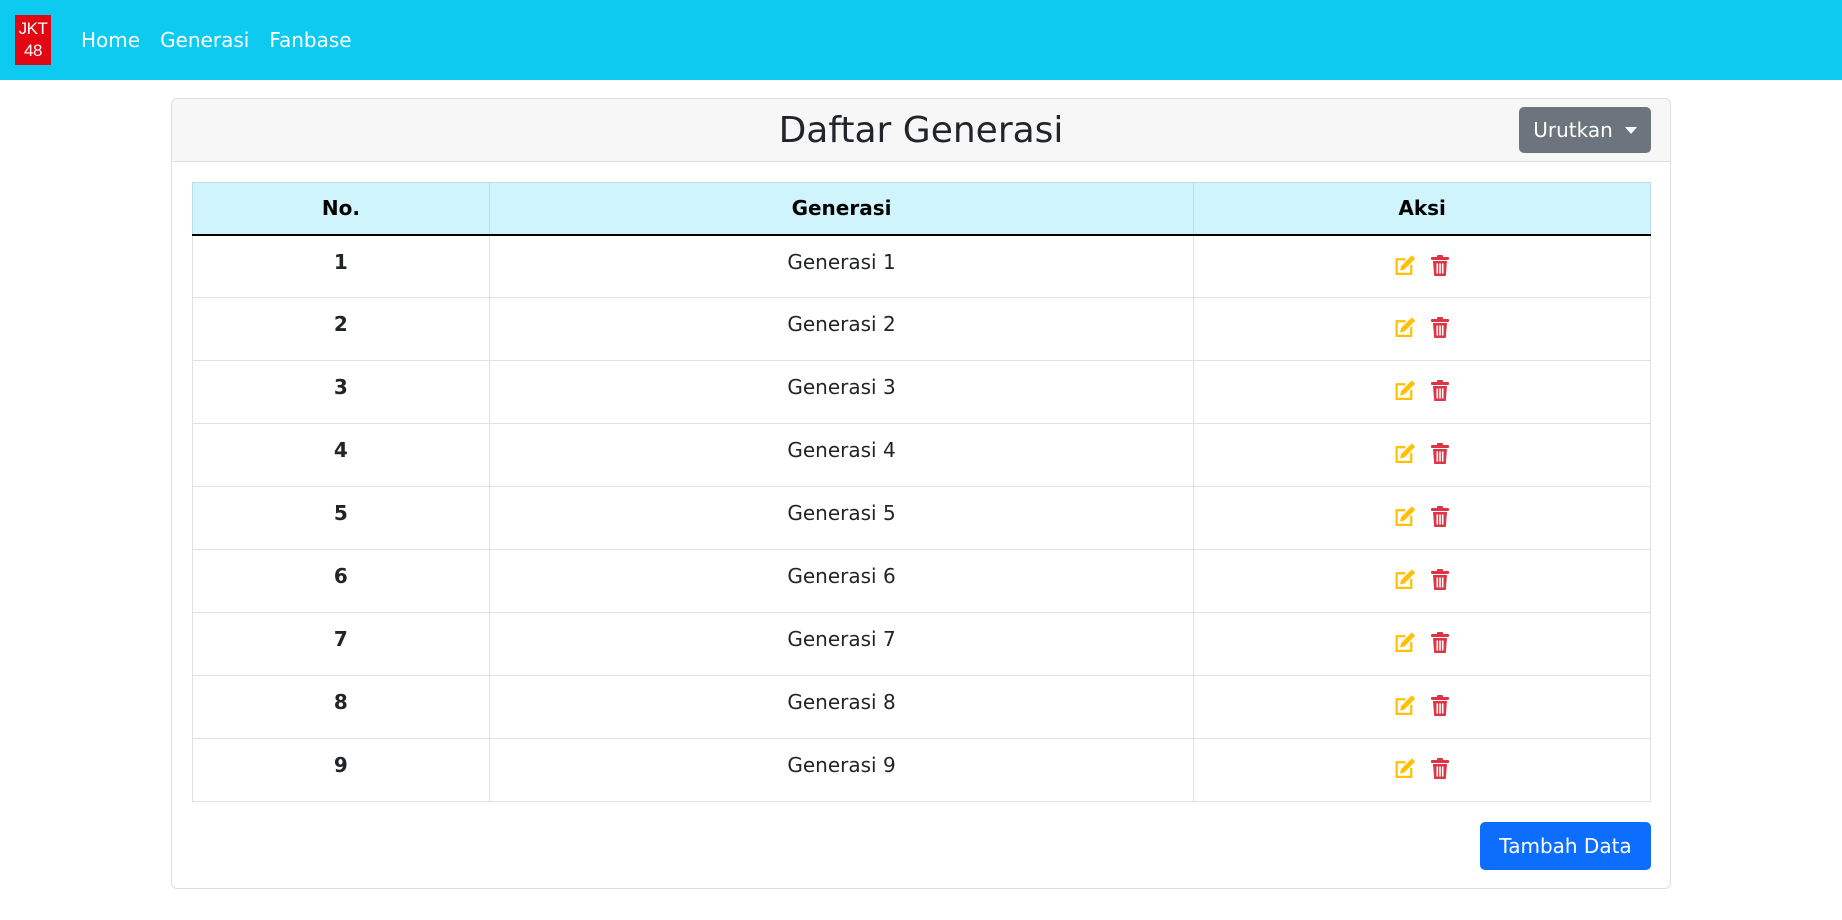 This screenshot has height=920, width=1842. I want to click on row-number: 4, so click(341, 455).